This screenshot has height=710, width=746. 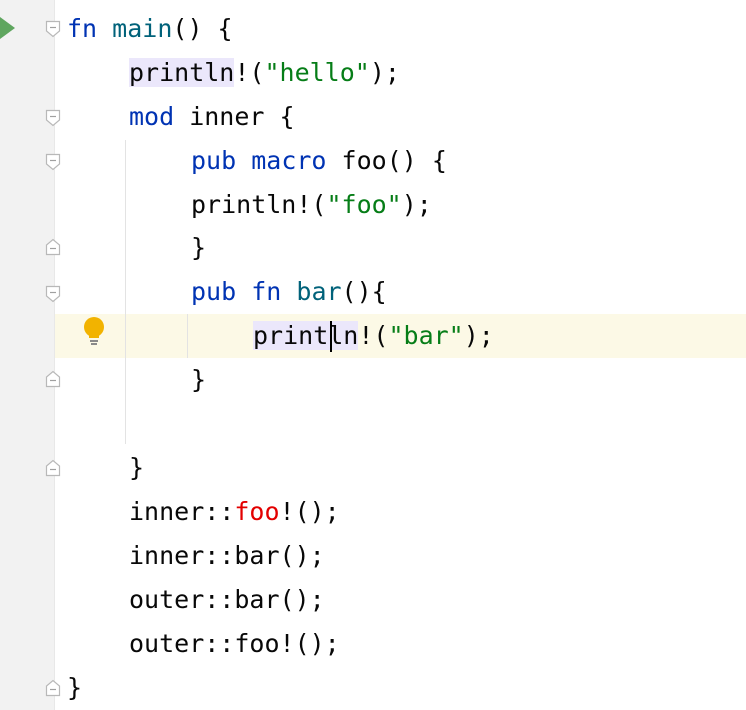 I want to click on gutter-separator, so click(x=54, y=355).